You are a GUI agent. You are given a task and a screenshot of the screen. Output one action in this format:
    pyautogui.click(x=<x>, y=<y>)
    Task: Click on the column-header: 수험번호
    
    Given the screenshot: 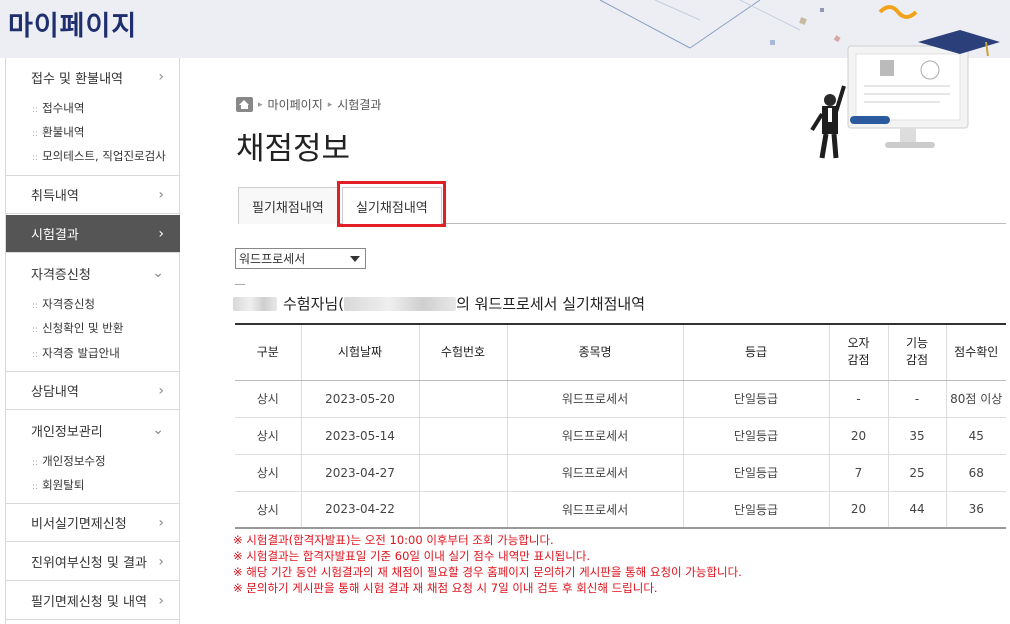 What is the action you would take?
    pyautogui.click(x=462, y=352)
    